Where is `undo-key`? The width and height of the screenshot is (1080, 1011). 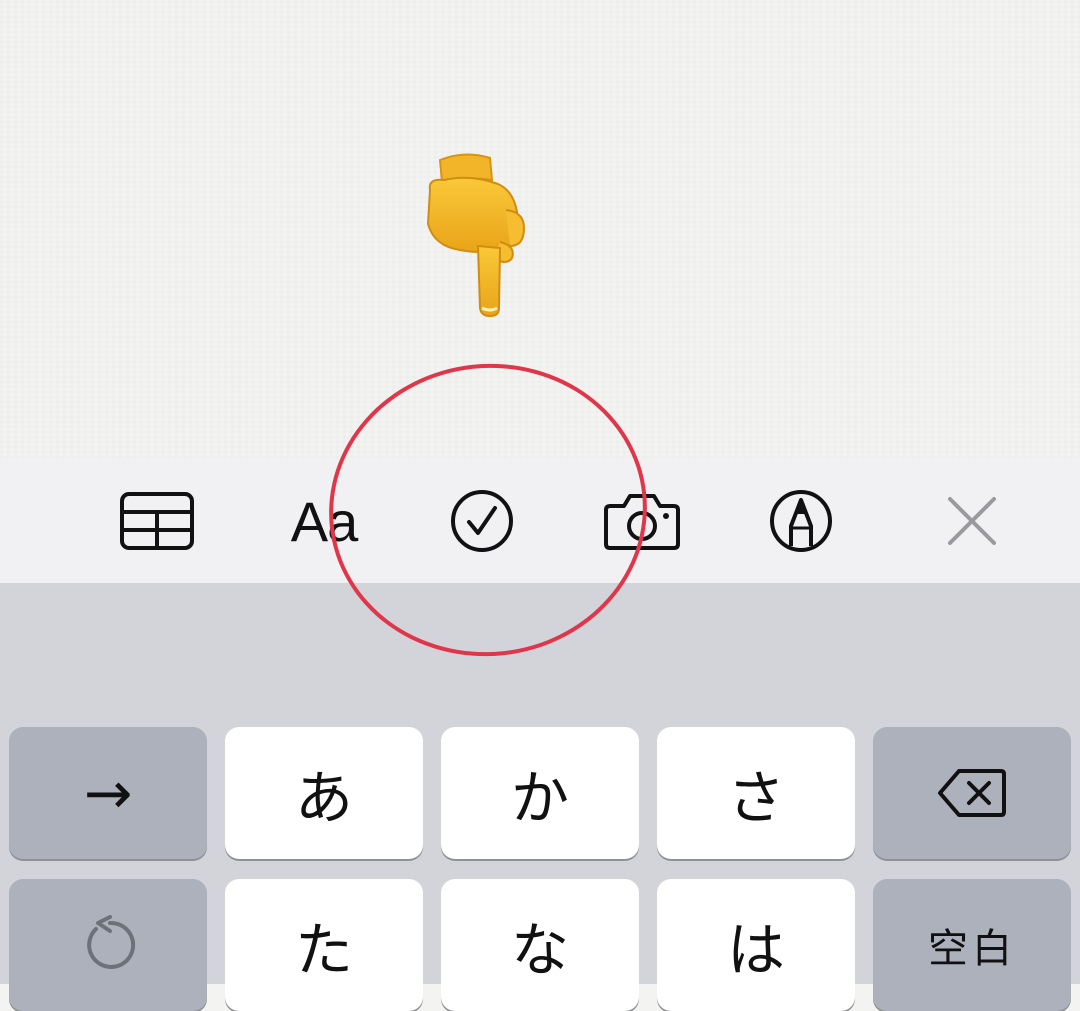
undo-key is located at coordinates (108, 945).